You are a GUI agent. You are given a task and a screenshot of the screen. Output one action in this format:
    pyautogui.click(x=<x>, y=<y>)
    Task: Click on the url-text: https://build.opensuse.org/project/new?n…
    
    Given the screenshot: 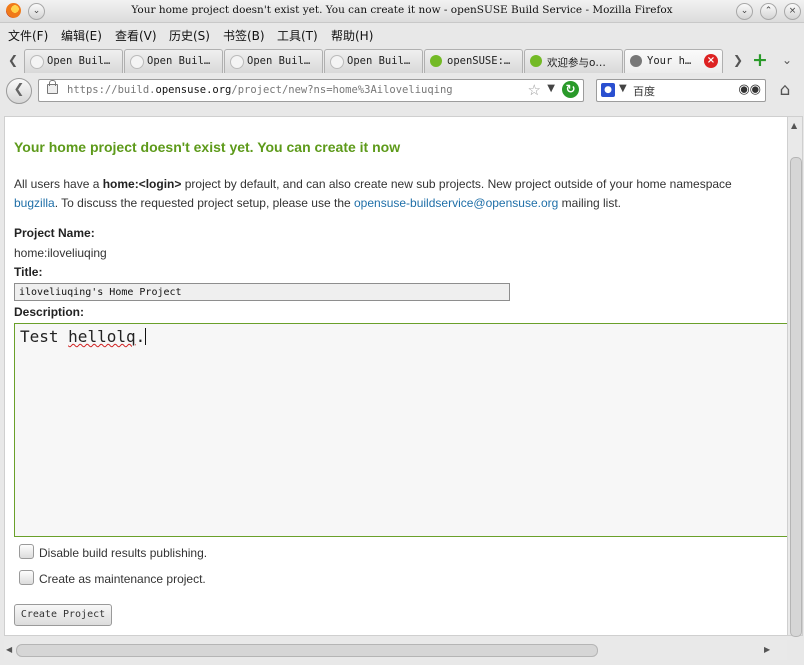 What is the action you would take?
    pyautogui.click(x=260, y=90)
    